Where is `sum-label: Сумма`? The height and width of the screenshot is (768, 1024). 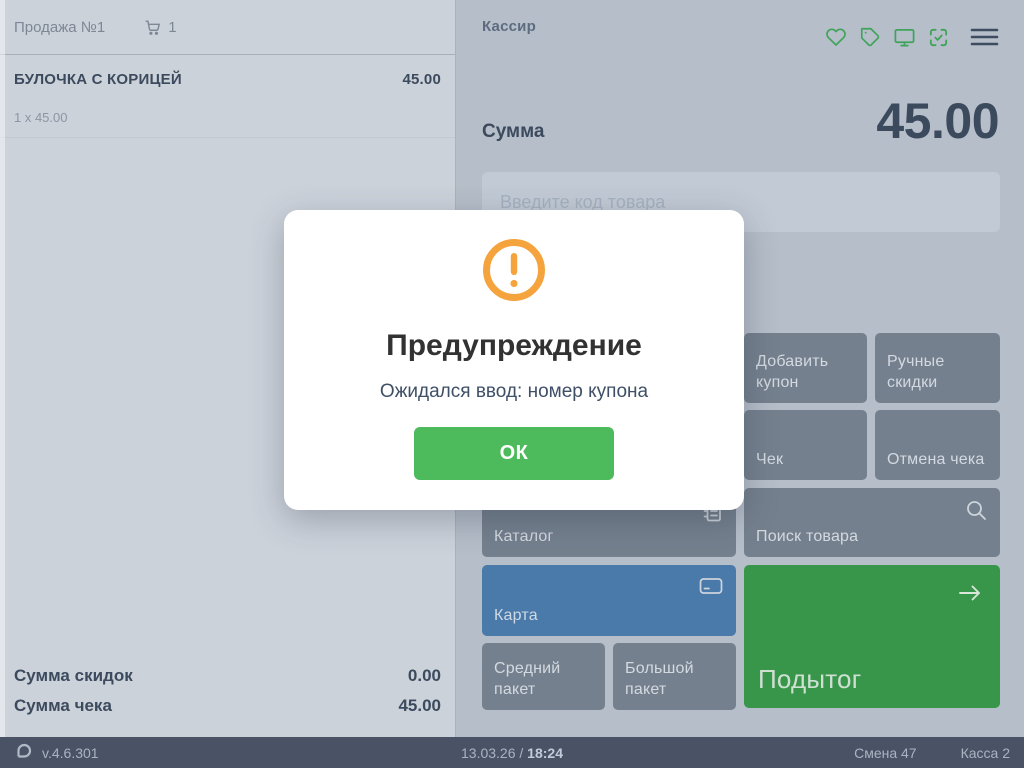 sum-label: Сумма is located at coordinates (513, 131).